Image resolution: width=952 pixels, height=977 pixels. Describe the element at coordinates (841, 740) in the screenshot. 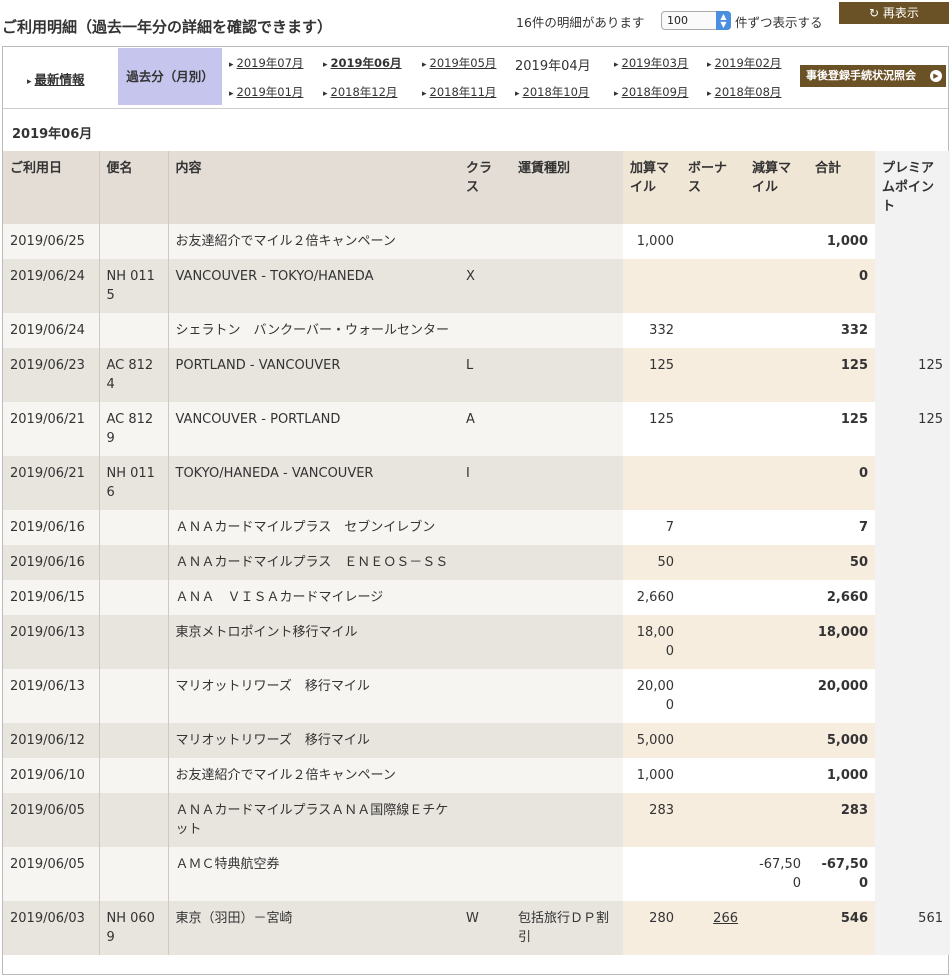

I see `cell-total: 5,000` at that location.